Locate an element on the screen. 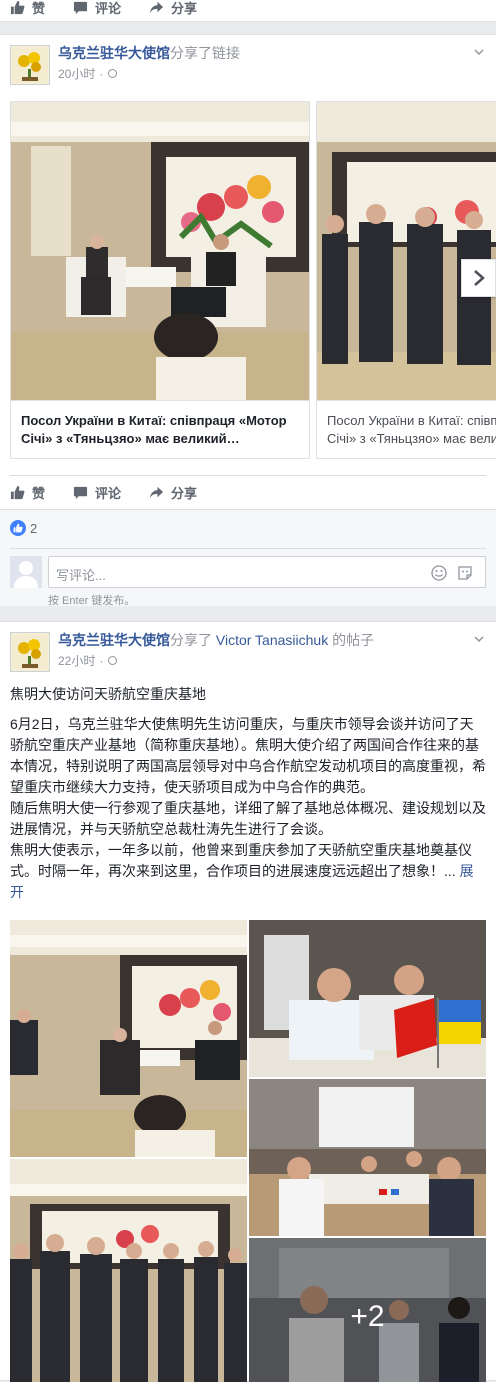  enter-hint: 按 Enter 键发布。 is located at coordinates (92, 601).